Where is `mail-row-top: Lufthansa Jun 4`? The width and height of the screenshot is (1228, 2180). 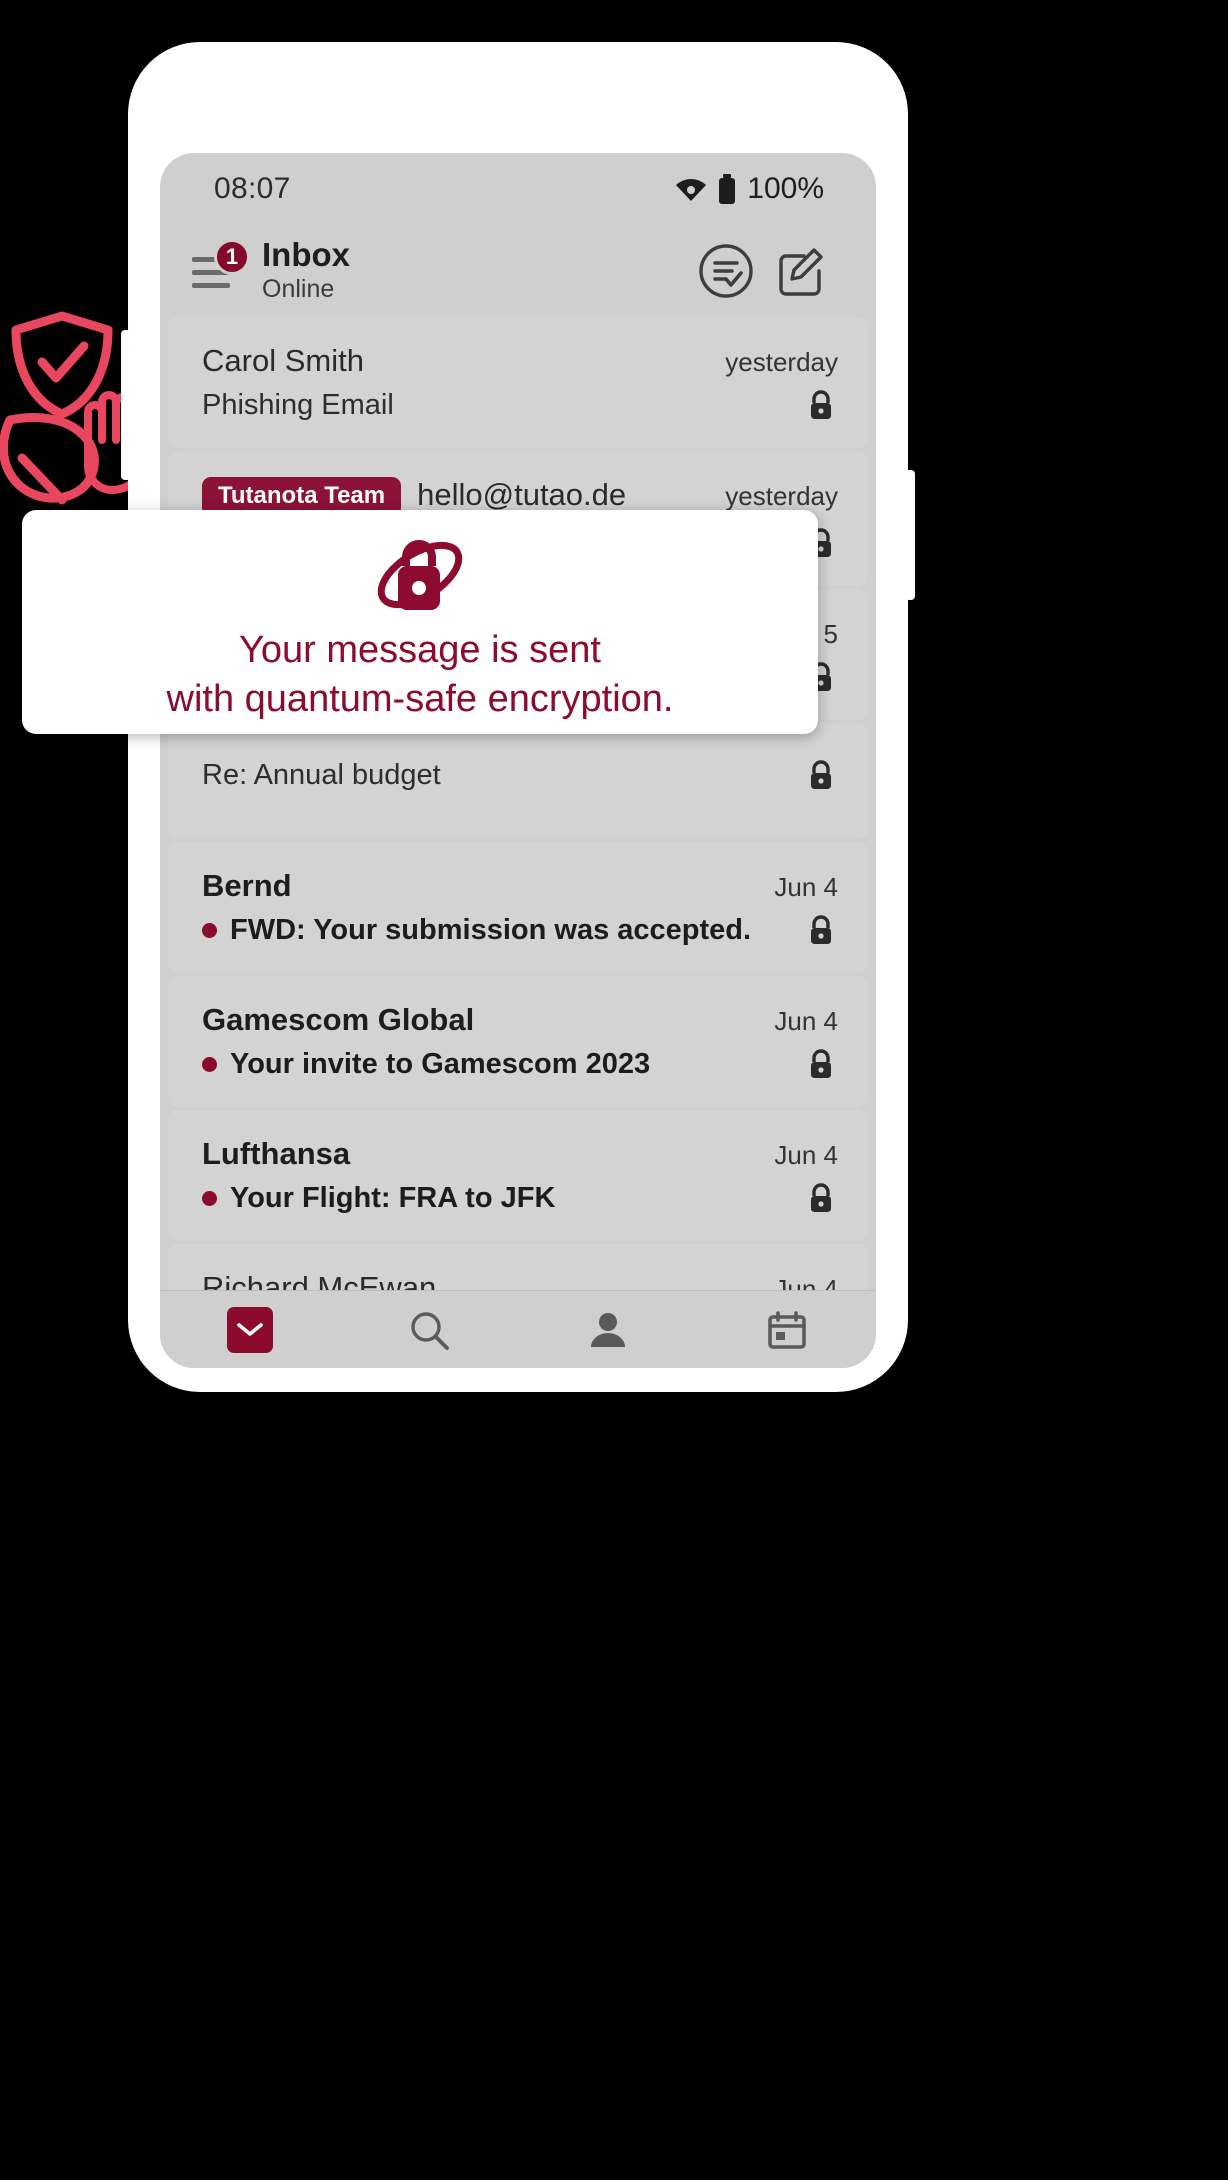
mail-row-top: Lufthansa Jun 4 is located at coordinates (520, 1154).